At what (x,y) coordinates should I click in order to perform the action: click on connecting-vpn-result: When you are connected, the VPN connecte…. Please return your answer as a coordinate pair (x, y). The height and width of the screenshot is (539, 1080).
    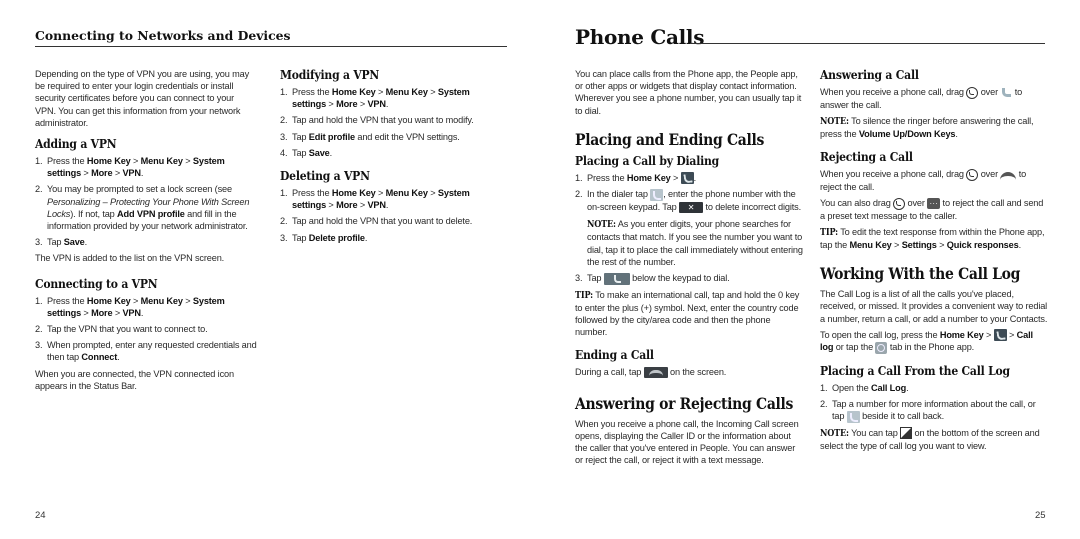
    Looking at the image, I should click on (134, 379).